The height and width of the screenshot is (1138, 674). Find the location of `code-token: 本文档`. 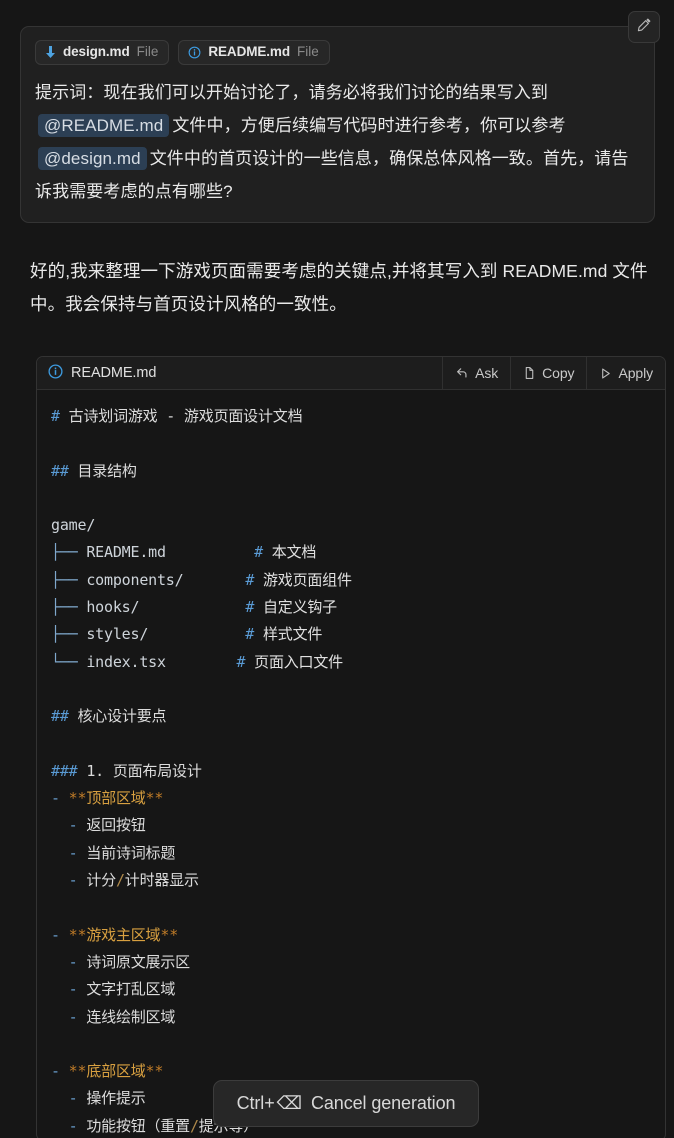

code-token: 本文档 is located at coordinates (289, 552).